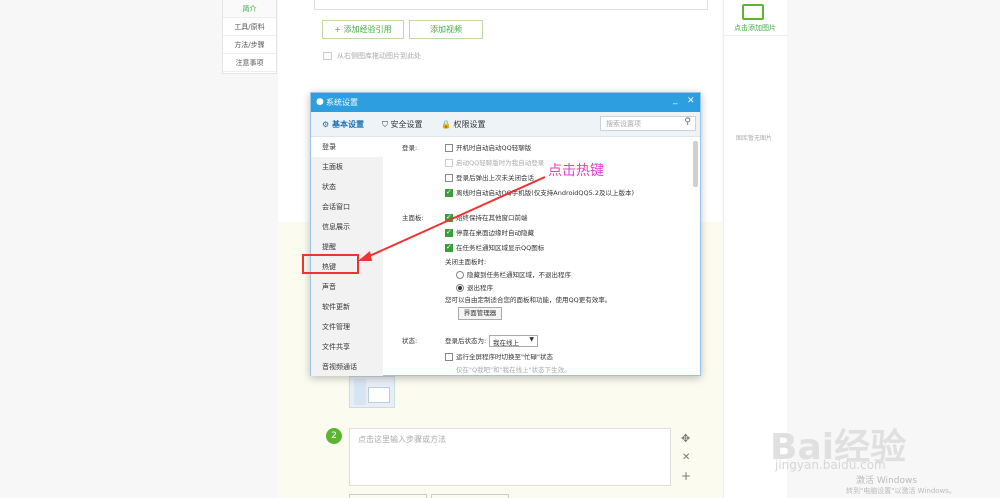  What do you see at coordinates (528, 300) in the screenshot?
I see `custom-panel-text: 您可以自由定制适合您的面板和功能，使用QQ更有效率。` at bounding box center [528, 300].